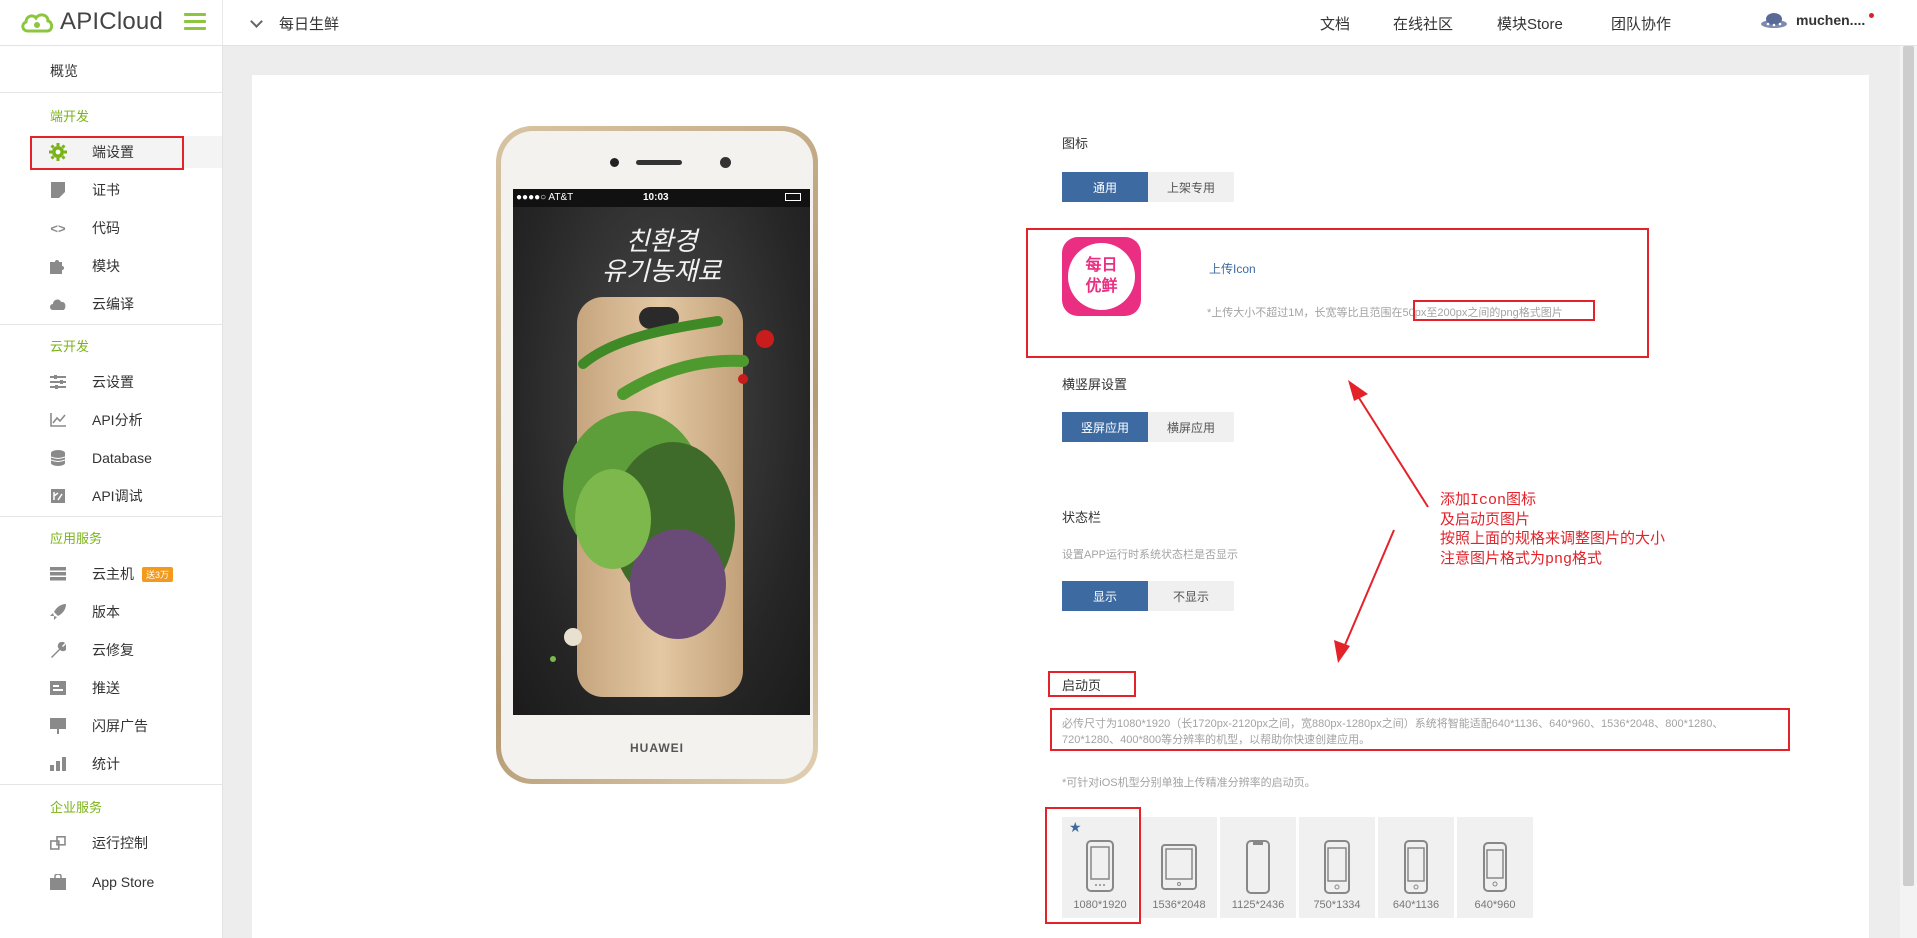 The image size is (1917, 938). I want to click on sidebar-item-label: API调试, so click(117, 496).